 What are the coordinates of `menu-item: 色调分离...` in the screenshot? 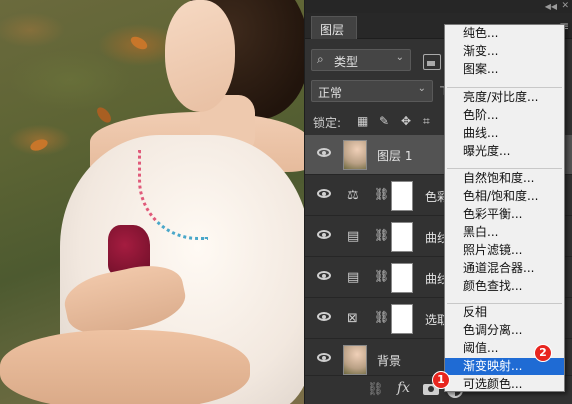 It's located at (504, 330).